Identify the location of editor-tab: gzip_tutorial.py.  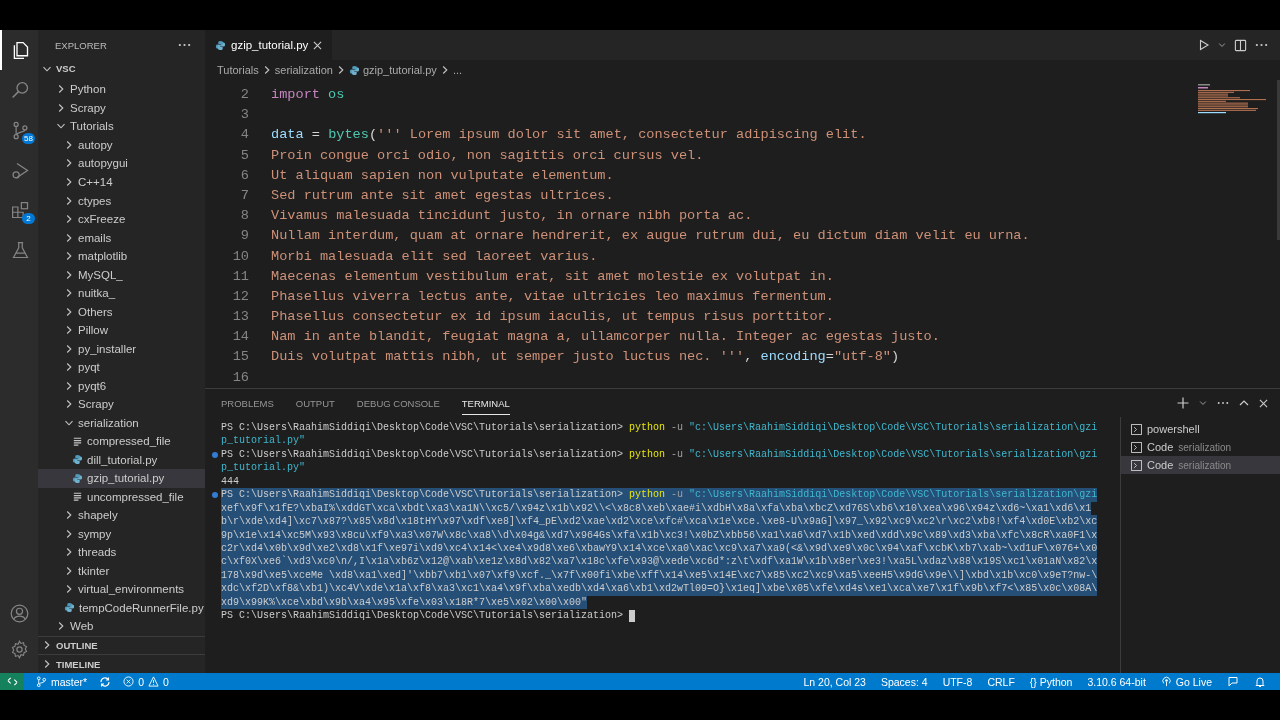
(269, 45).